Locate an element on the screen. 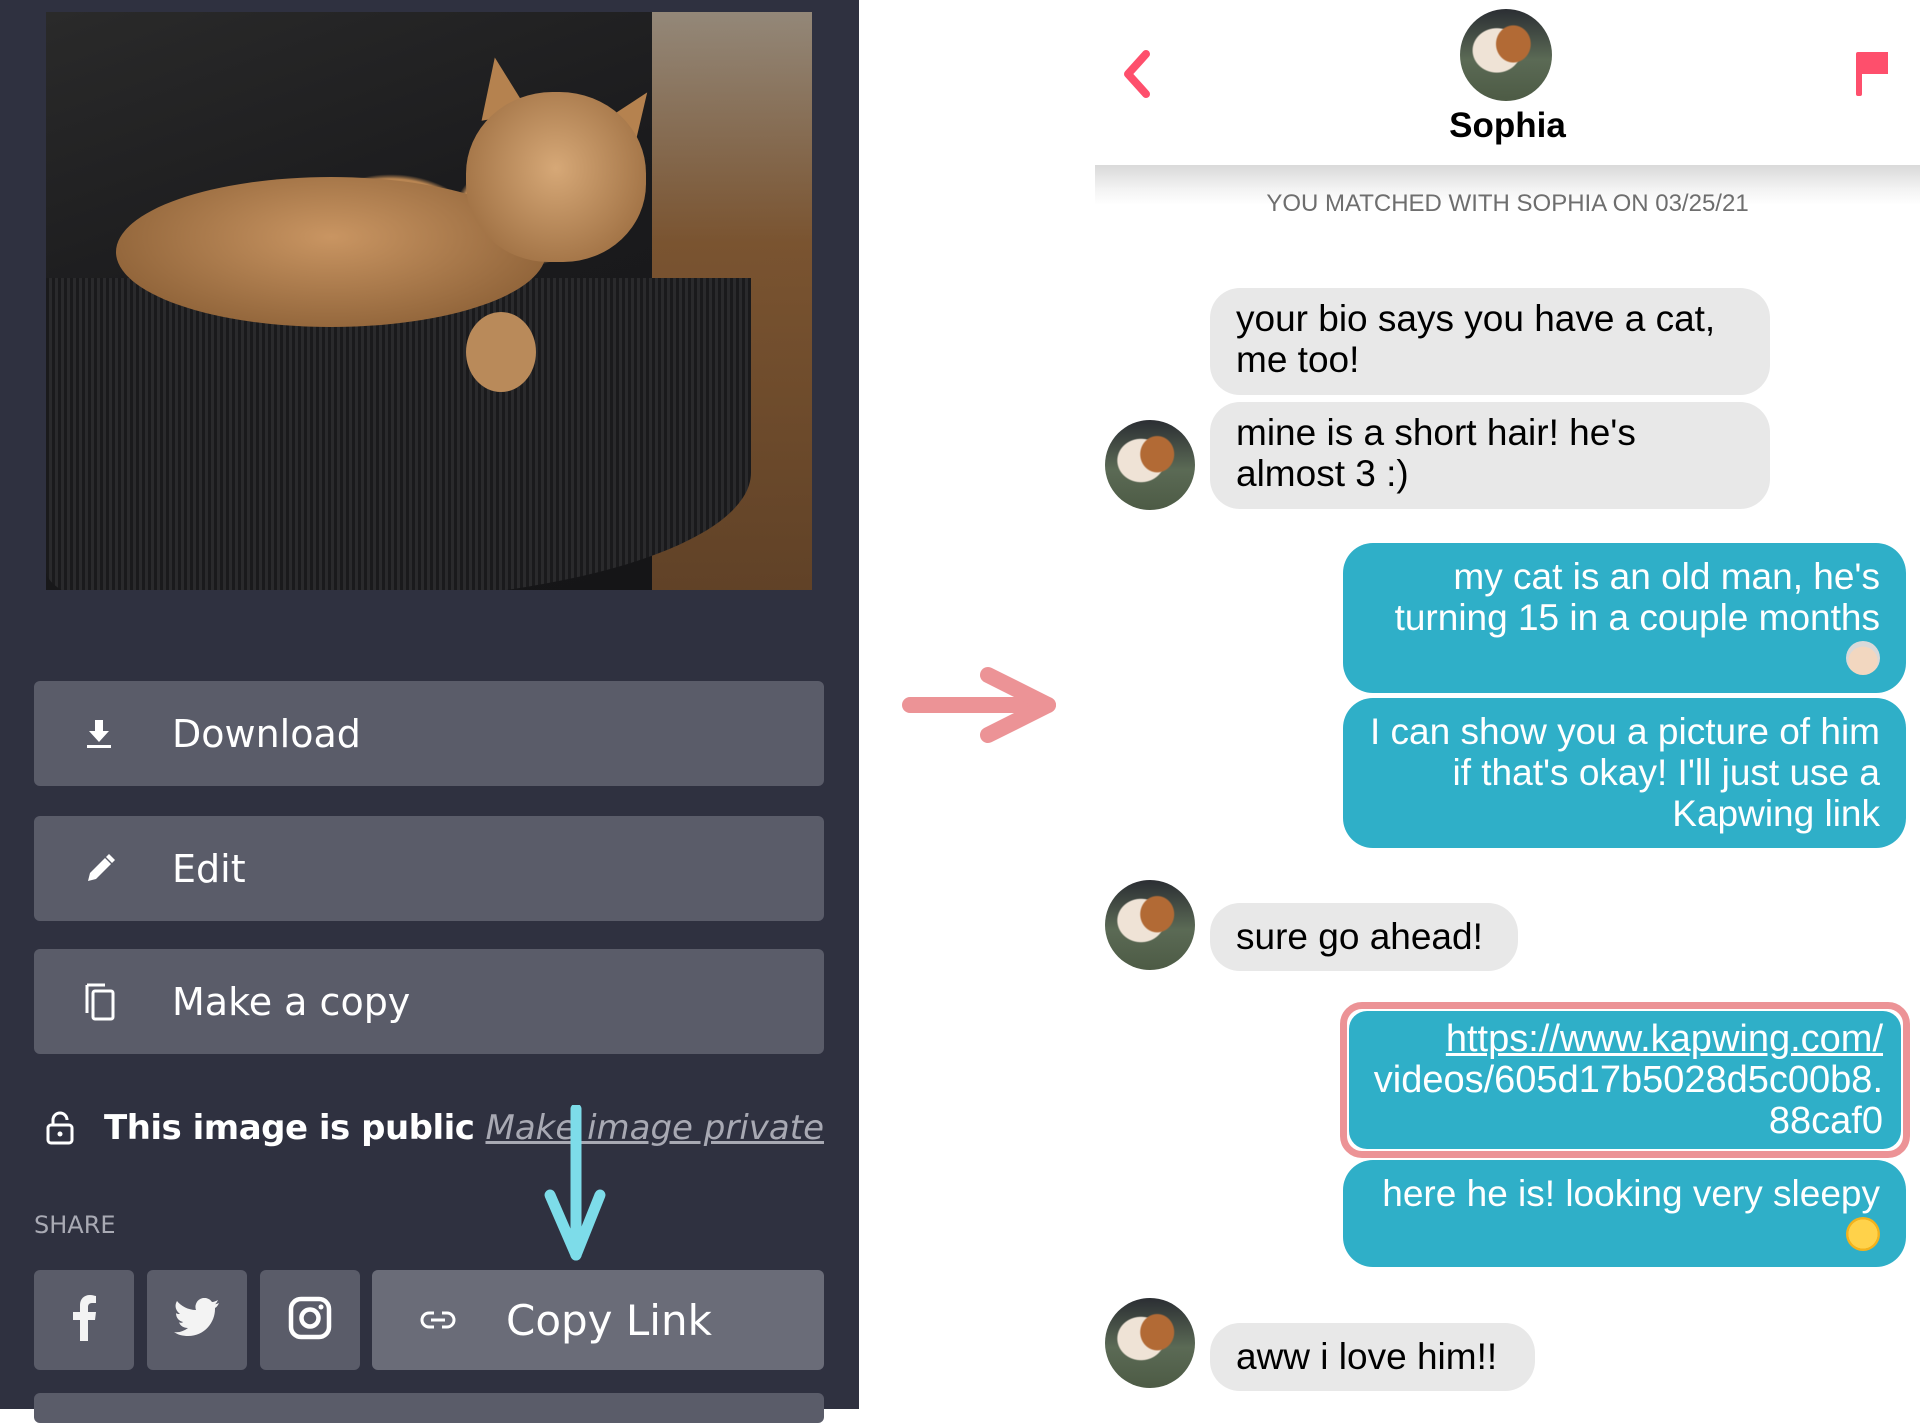 This screenshot has height=1423, width=1920. message-bubble-received: your bio says you have a cat, me too! is located at coordinates (1490, 341).